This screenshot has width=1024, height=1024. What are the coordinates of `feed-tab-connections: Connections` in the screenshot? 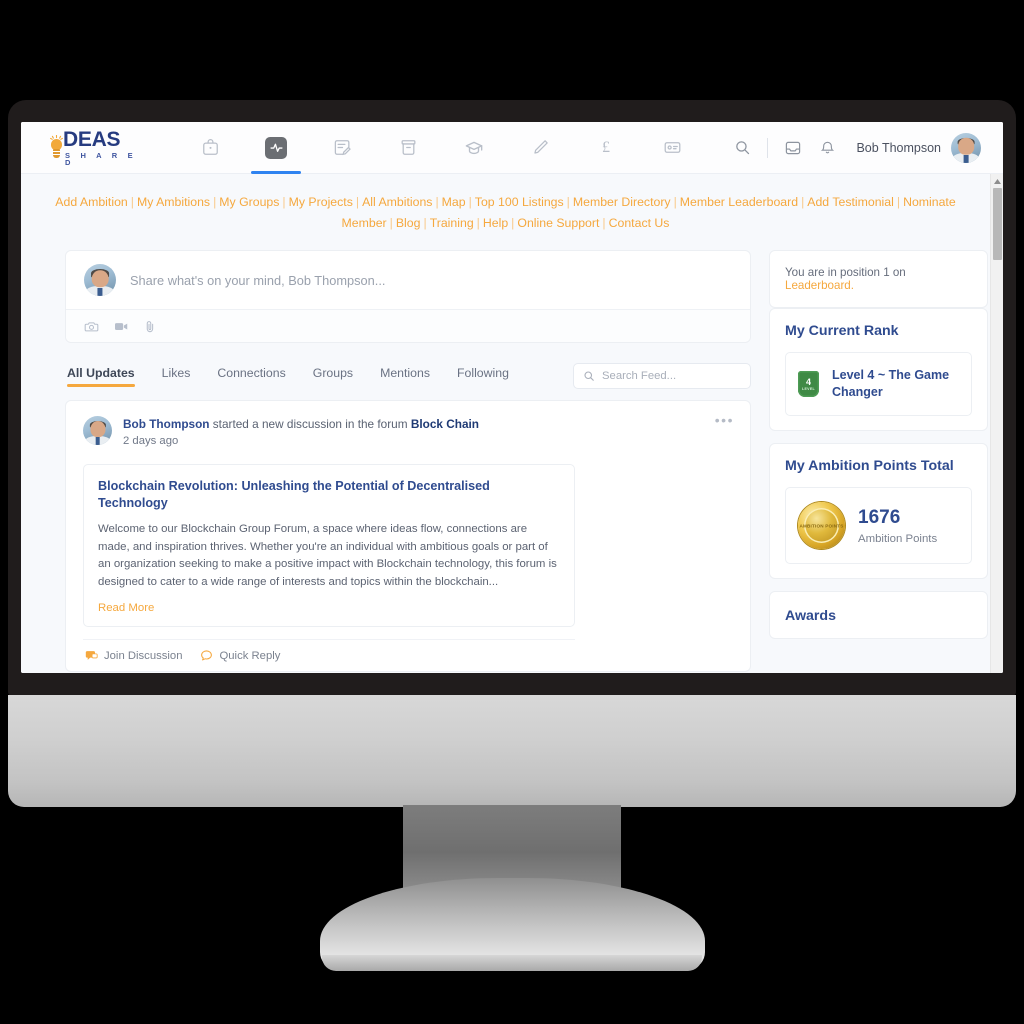 It's located at (251, 376).